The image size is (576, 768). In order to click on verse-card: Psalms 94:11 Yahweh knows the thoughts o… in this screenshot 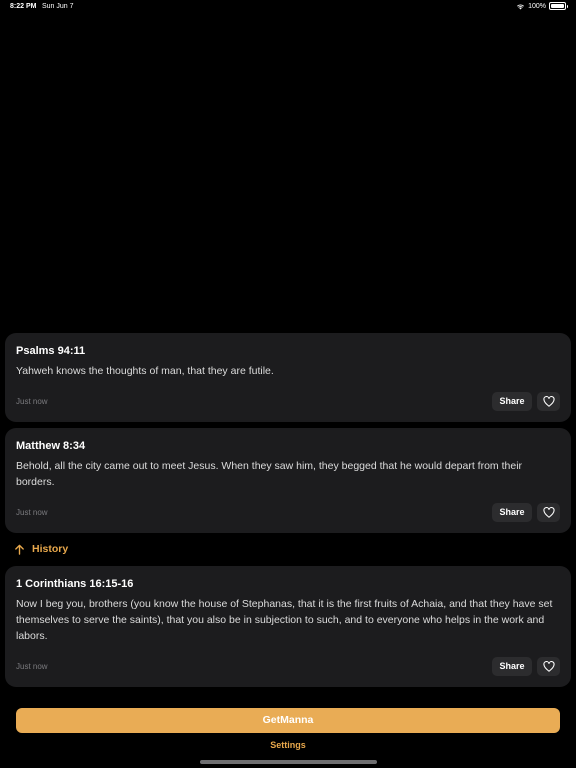, I will do `click(288, 377)`.